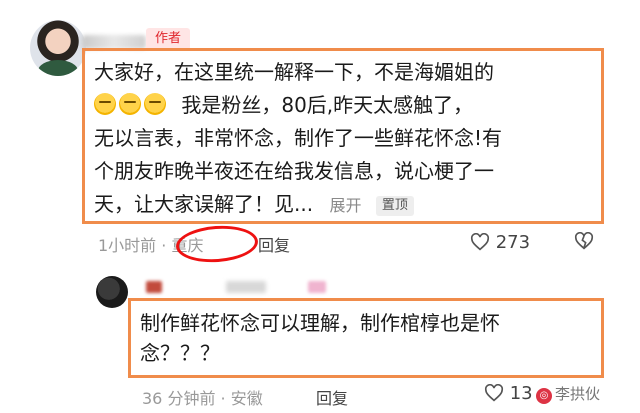  What do you see at coordinates (168, 39) in the screenshot?
I see `author-badge: 作者` at bounding box center [168, 39].